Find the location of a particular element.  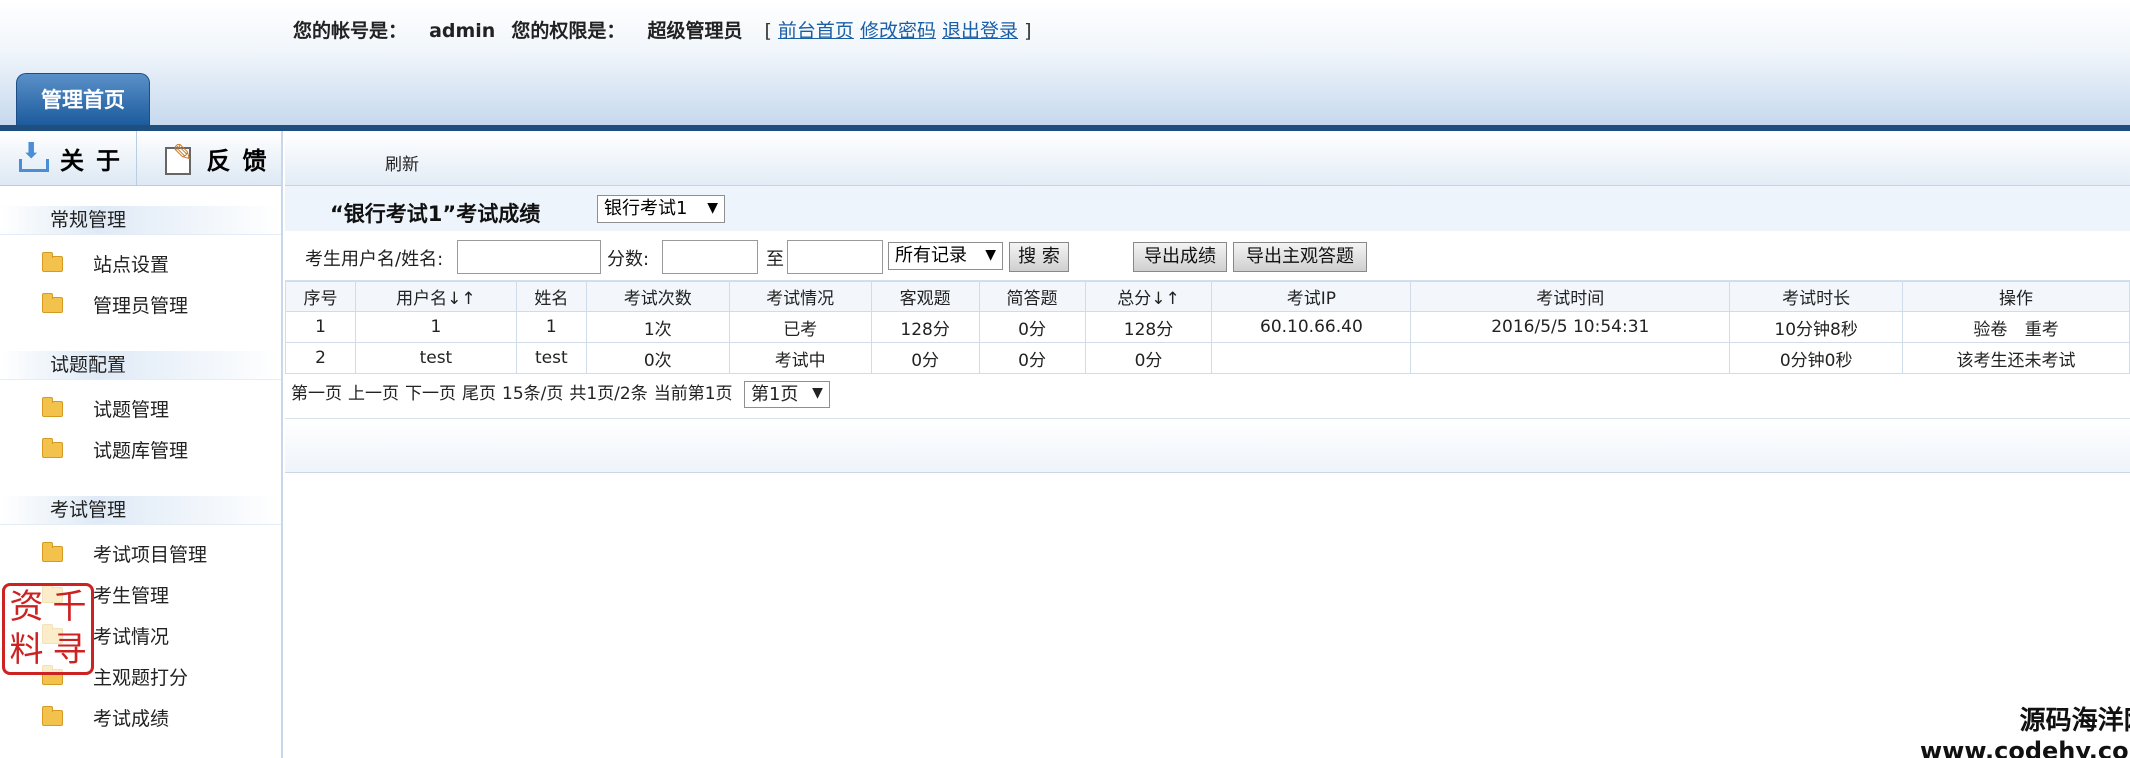

logout-link: 退出登录 is located at coordinates (980, 31).